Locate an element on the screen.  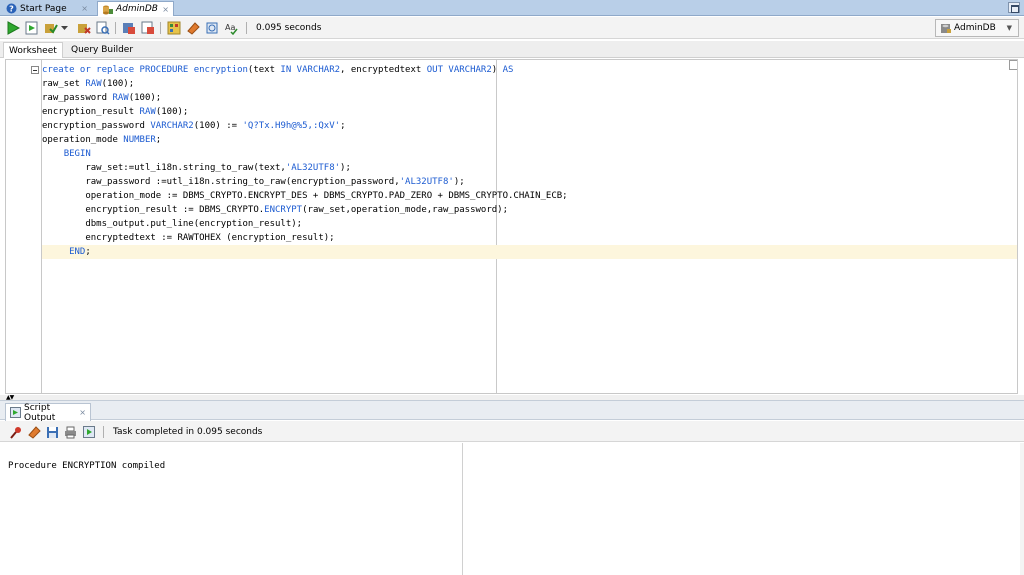
code-line: encryption_result RAW(100); is located at coordinates (529, 112).